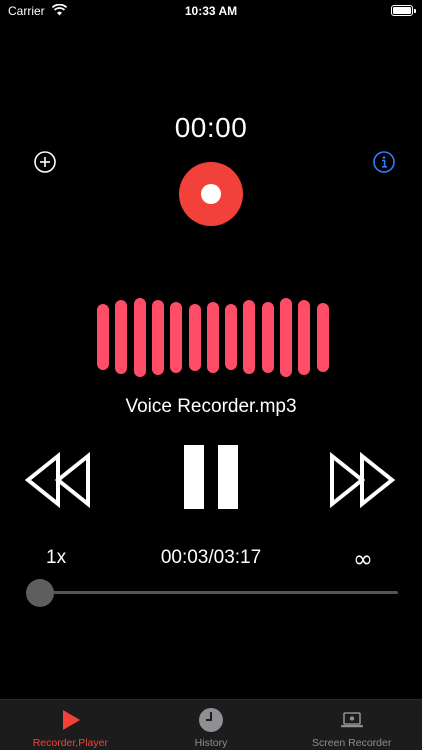  What do you see at coordinates (384, 162) in the screenshot?
I see `info-button` at bounding box center [384, 162].